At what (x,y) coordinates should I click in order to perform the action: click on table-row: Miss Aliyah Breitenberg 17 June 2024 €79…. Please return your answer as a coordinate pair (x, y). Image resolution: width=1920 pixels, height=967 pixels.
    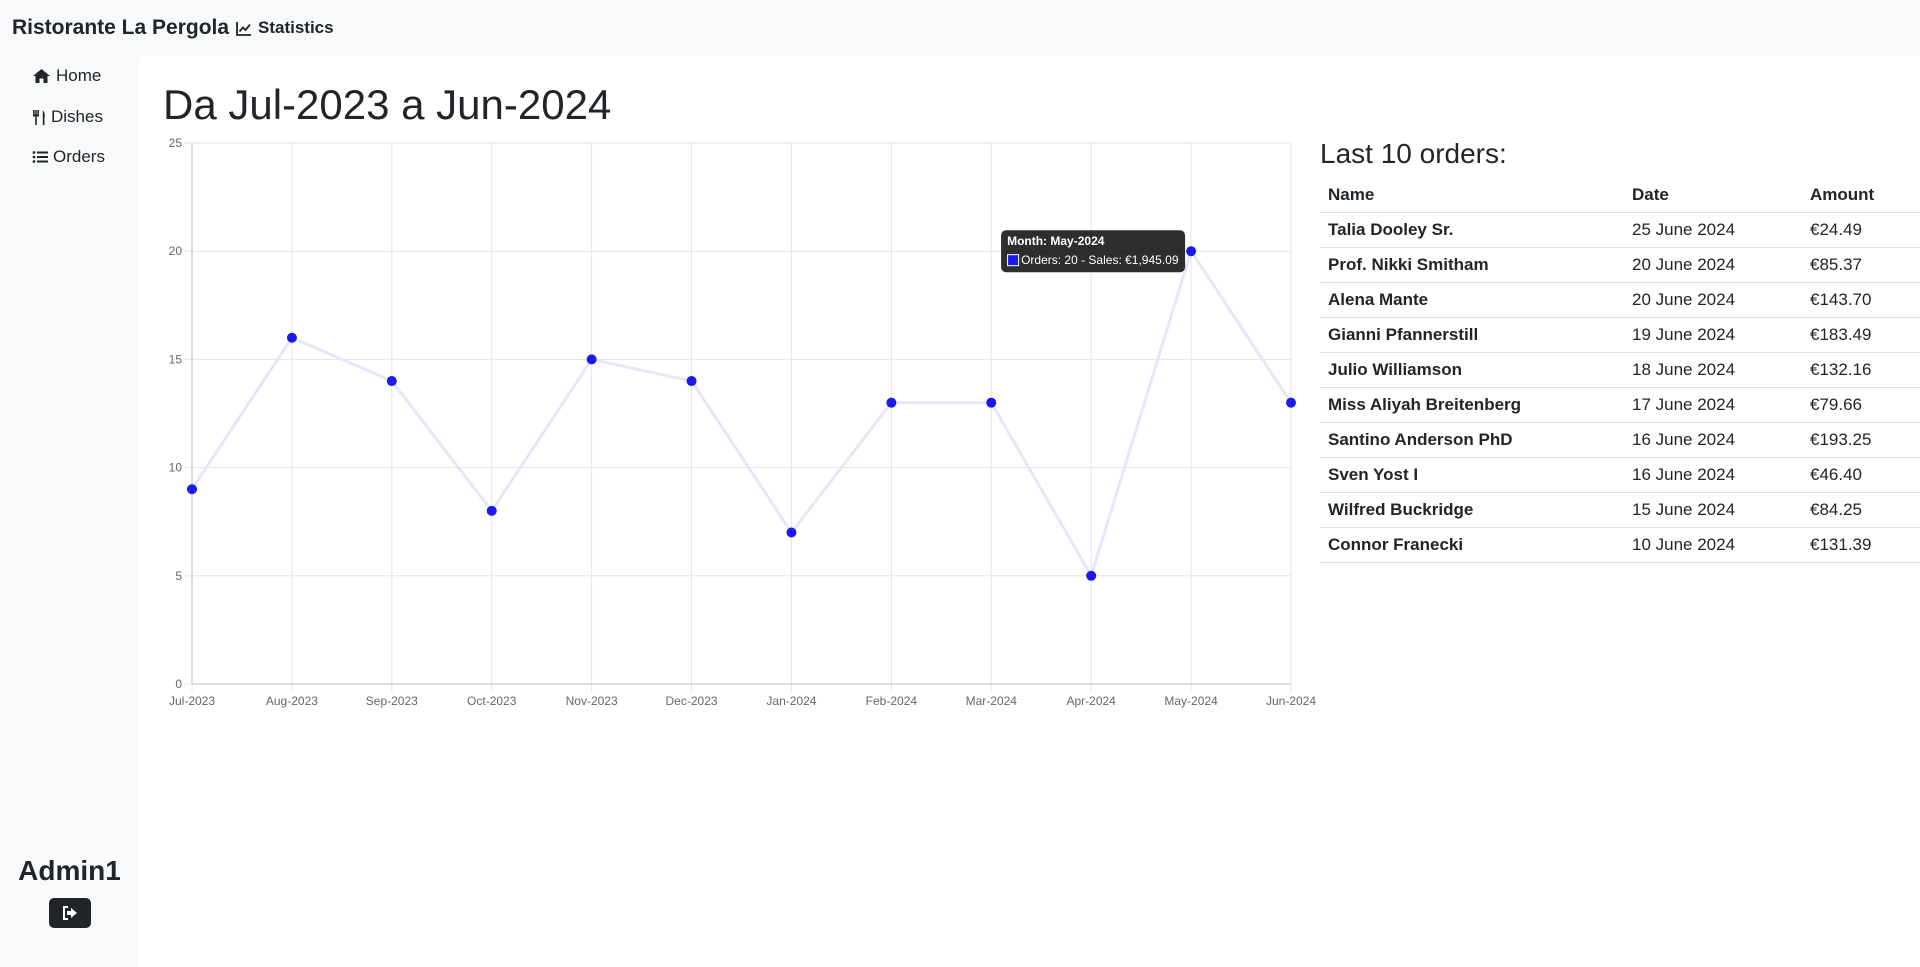
    Looking at the image, I should click on (1620, 405).